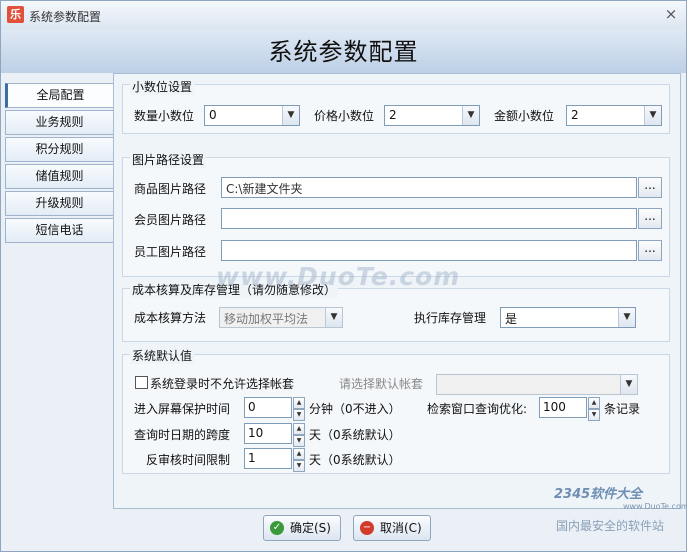 The width and height of the screenshot is (687, 552). I want to click on screensaver-value: 0, so click(252, 407).